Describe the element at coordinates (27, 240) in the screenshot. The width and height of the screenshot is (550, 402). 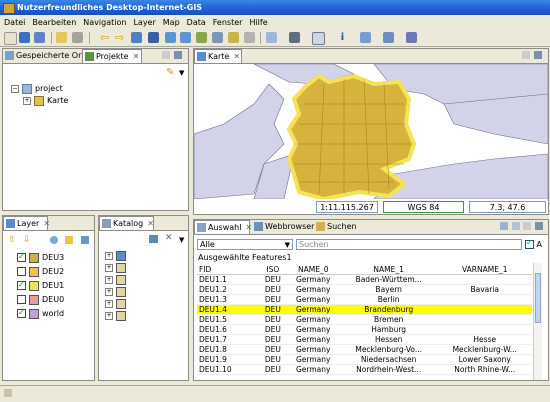
I see `down-arrow-icon: ⇩` at that location.